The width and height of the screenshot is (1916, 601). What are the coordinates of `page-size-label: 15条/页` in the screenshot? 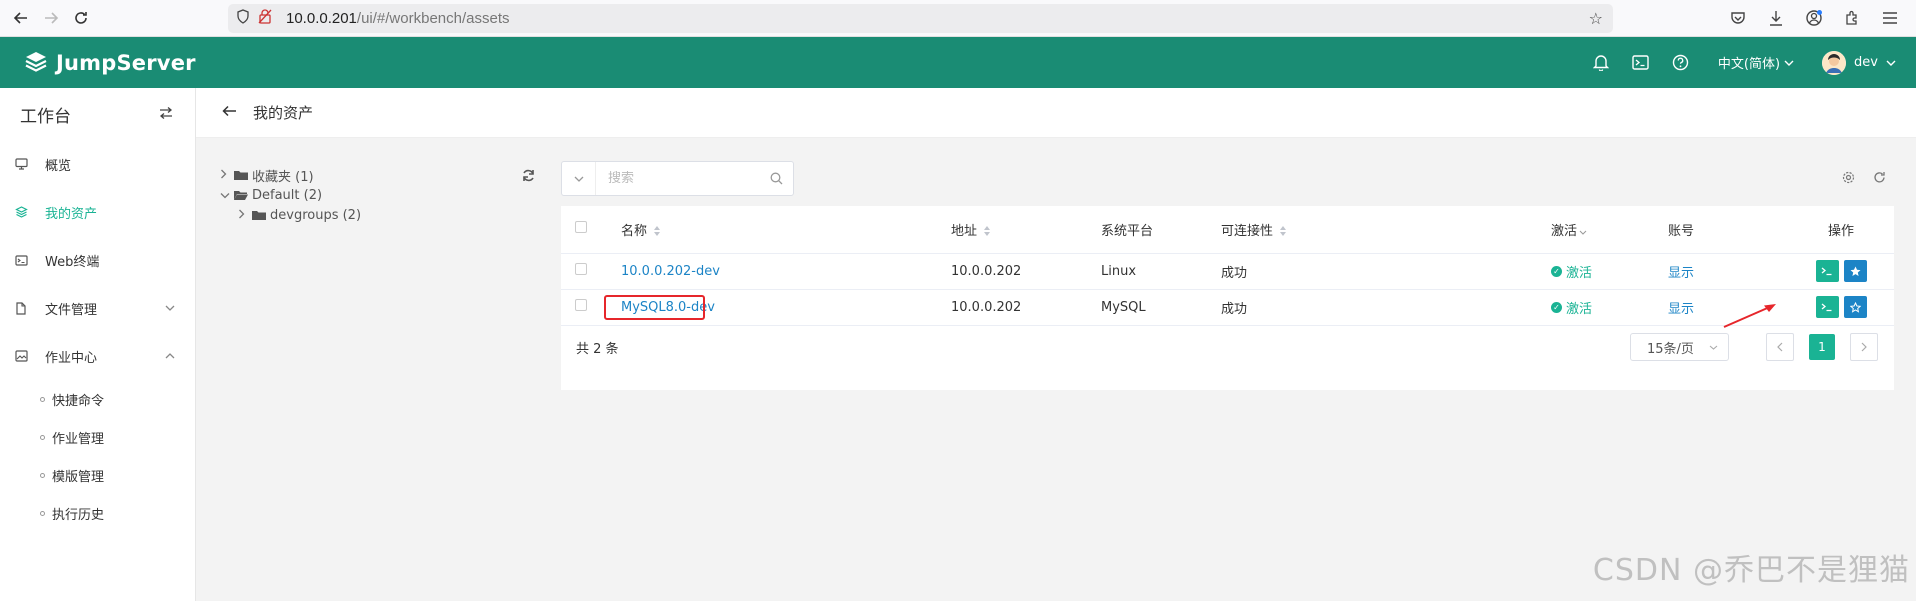 It's located at (1670, 349).